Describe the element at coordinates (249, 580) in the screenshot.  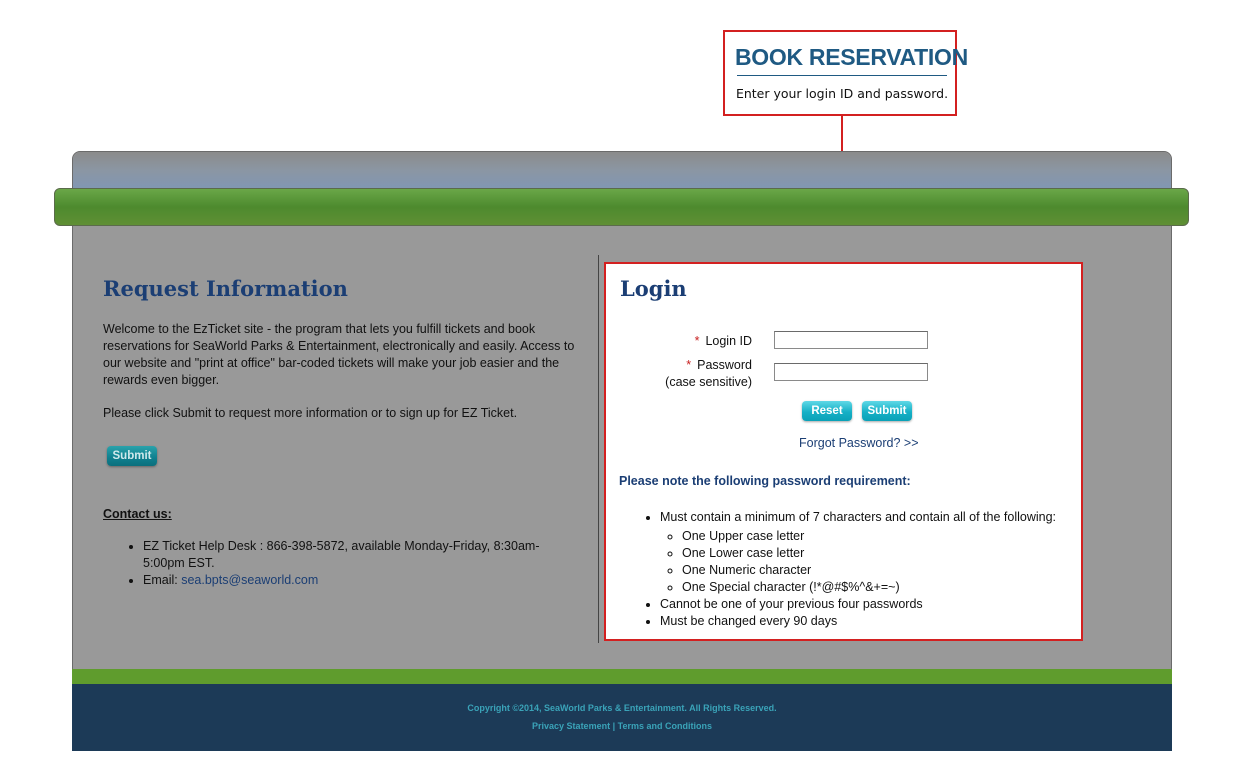
I see `email-link: sea.bpts@seaworld.com` at that location.